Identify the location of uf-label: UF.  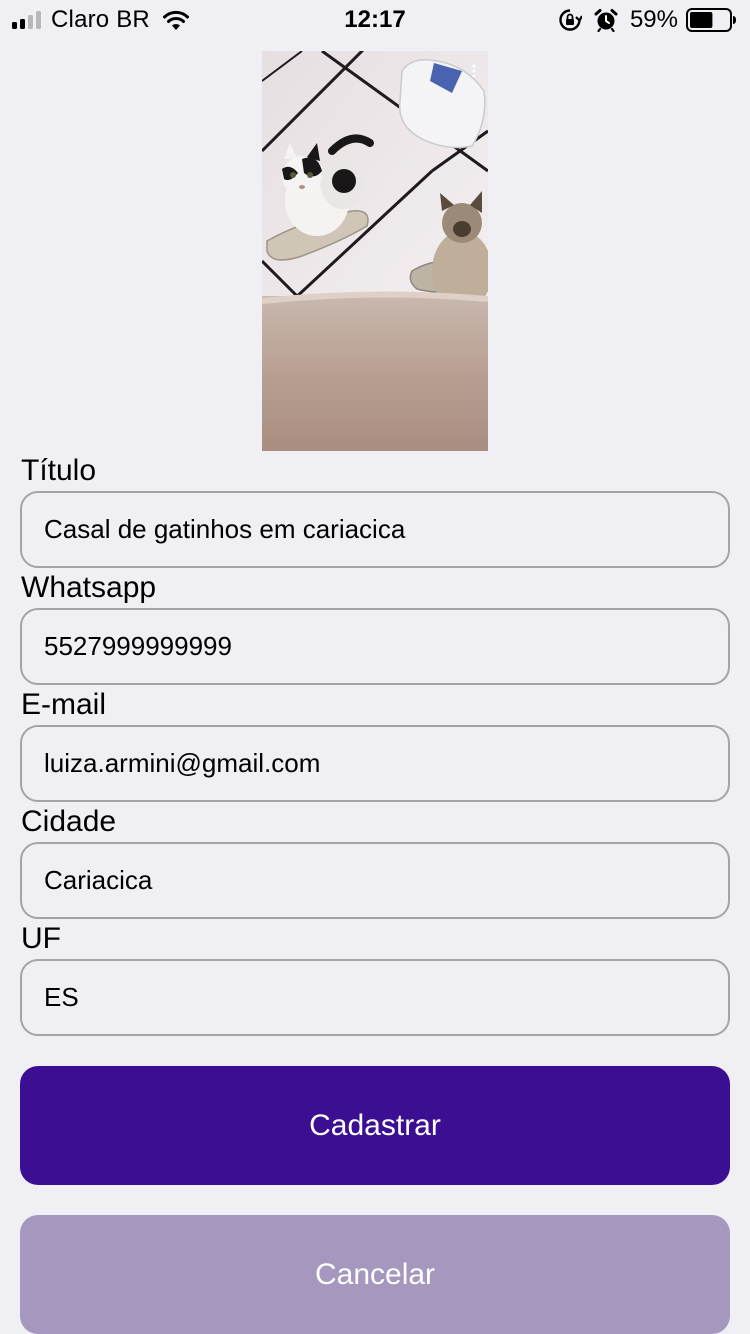
(41, 938).